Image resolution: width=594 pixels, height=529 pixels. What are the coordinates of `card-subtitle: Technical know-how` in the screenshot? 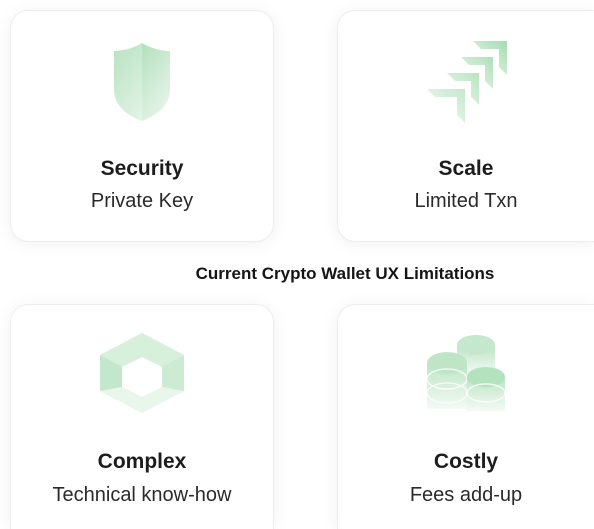 It's located at (142, 495).